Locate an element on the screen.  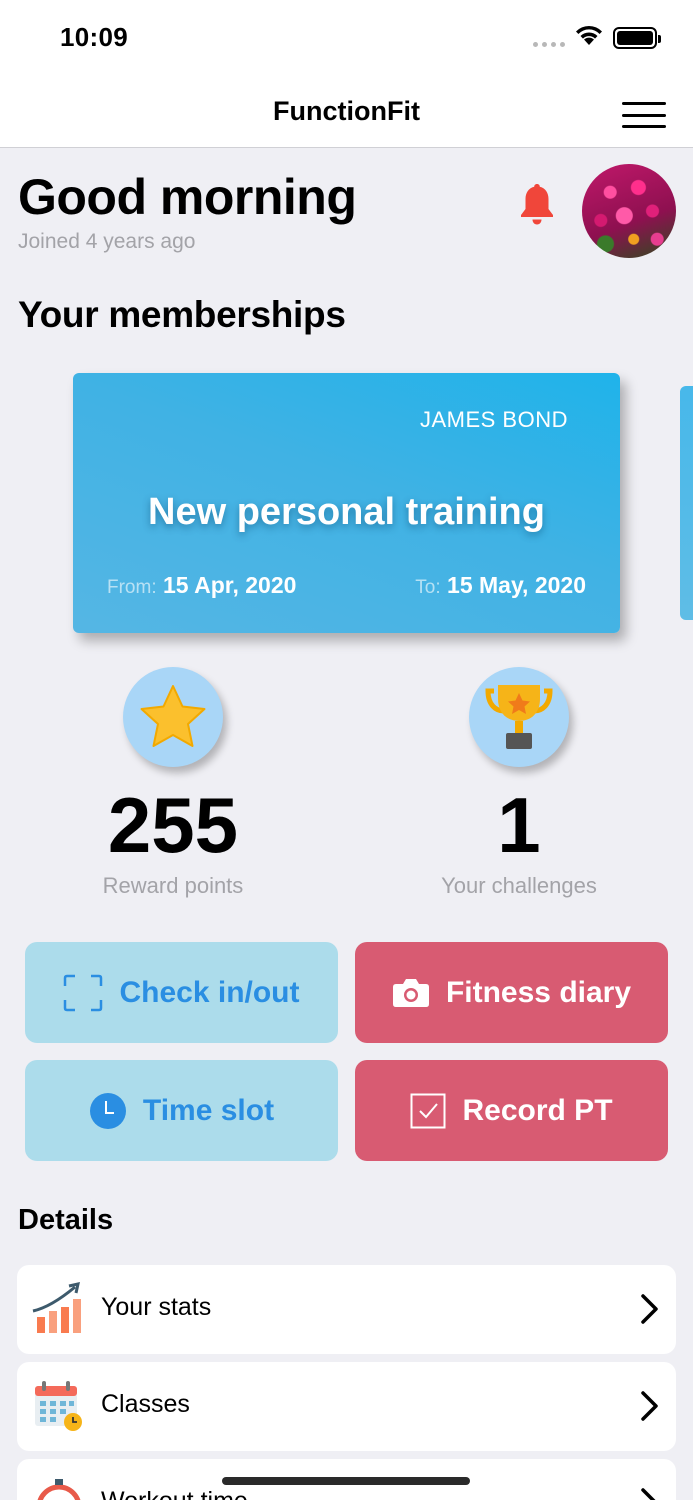
chart-growth-icon is located at coordinates (56, 1307).